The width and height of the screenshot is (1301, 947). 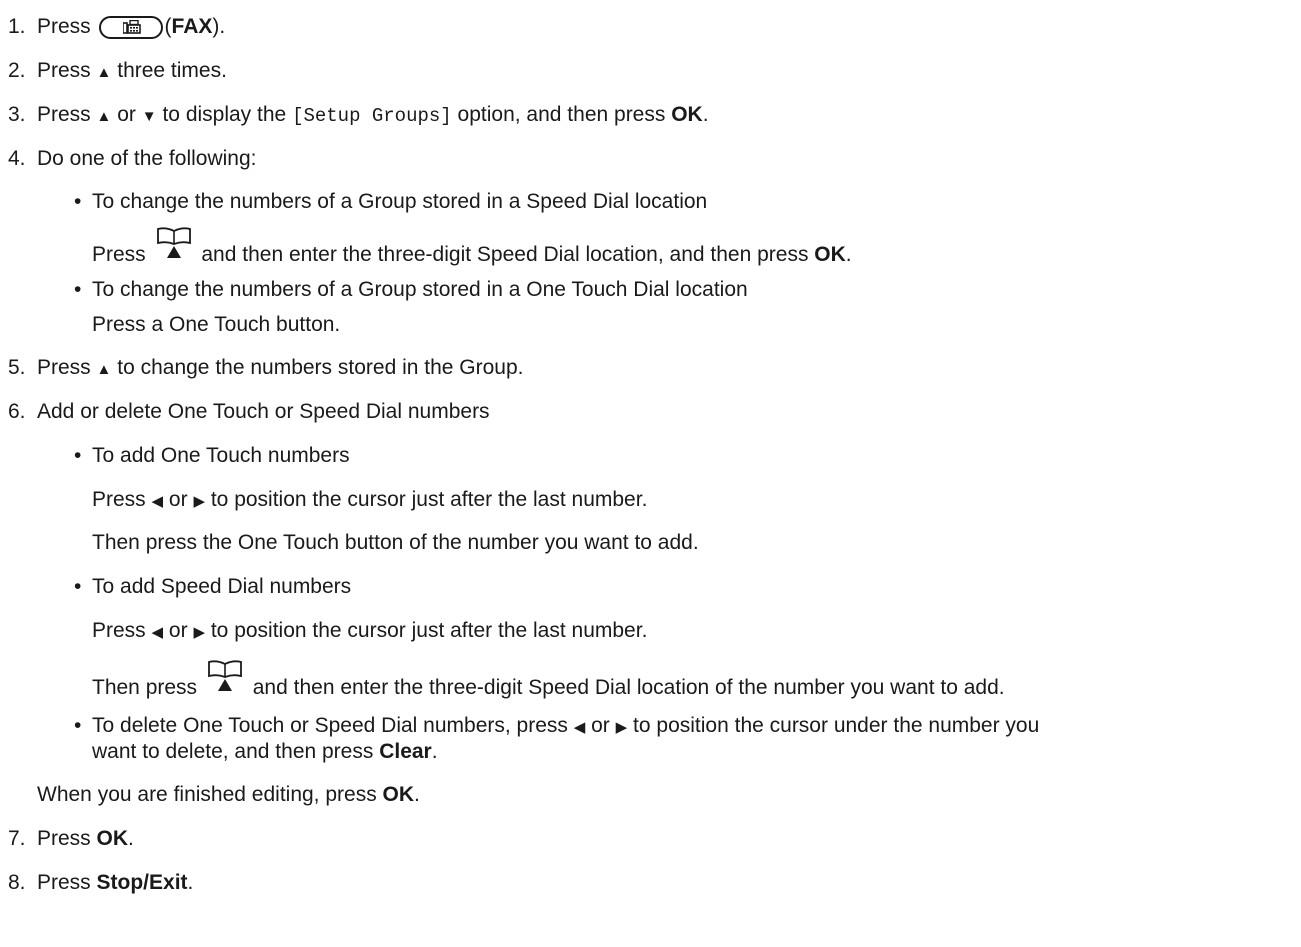 What do you see at coordinates (17, 26) in the screenshot?
I see `step-number: 1.` at bounding box center [17, 26].